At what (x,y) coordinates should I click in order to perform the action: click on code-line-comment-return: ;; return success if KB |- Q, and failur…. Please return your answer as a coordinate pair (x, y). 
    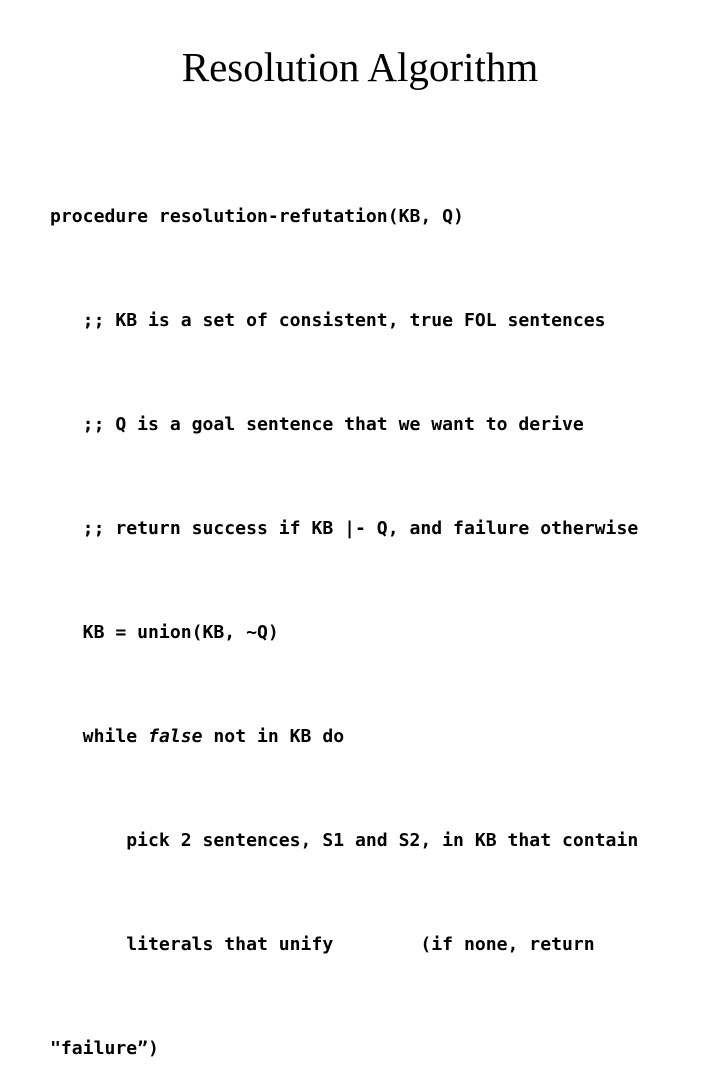
    Looking at the image, I should click on (344, 528).